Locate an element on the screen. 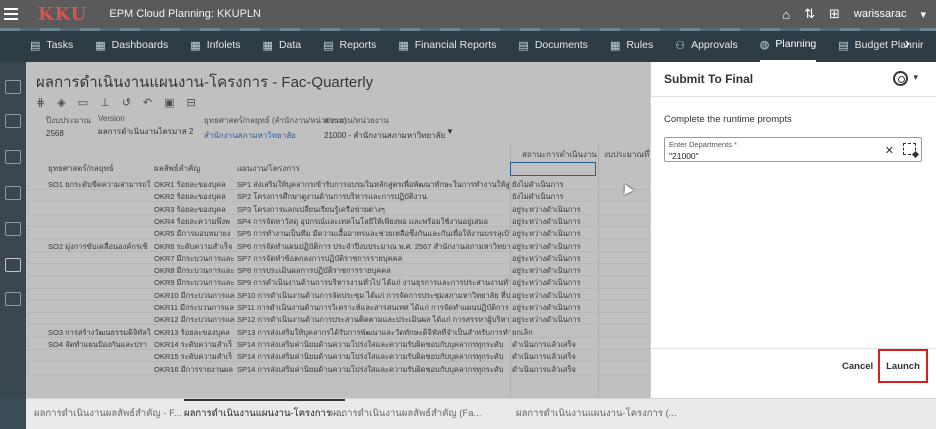  hamburger-menu-icon is located at coordinates (14, 14).